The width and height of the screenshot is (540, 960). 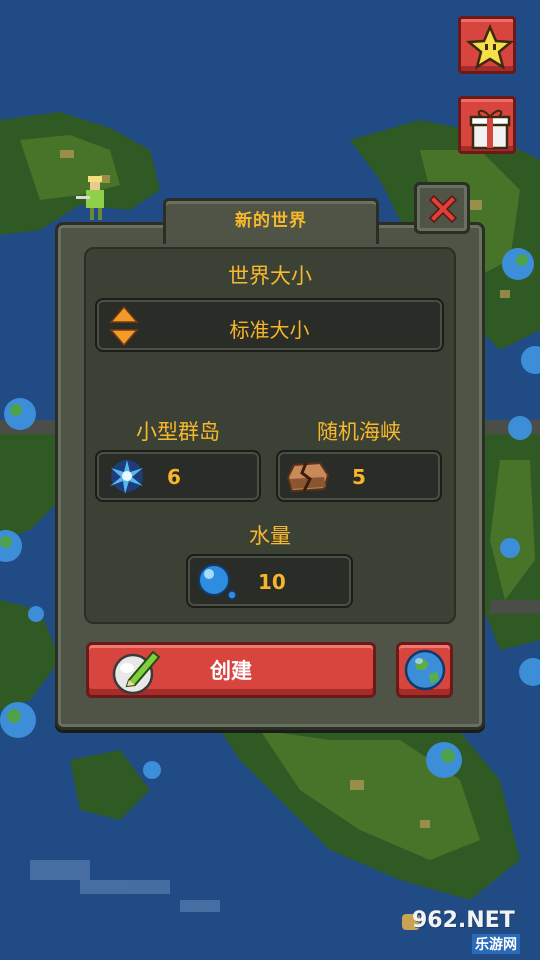 I want to click on close-x-icon, so click(x=443, y=209).